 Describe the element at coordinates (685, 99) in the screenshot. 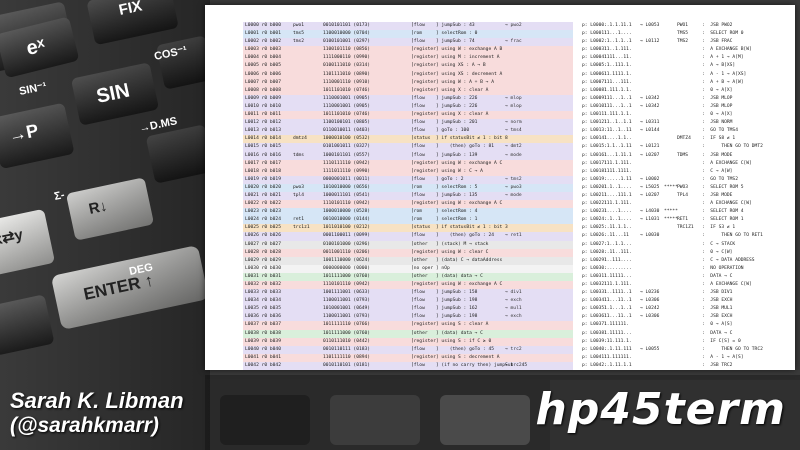

I see `original-row: p: L0009: 111...1..1 → L0342: JSB MLOP` at that location.